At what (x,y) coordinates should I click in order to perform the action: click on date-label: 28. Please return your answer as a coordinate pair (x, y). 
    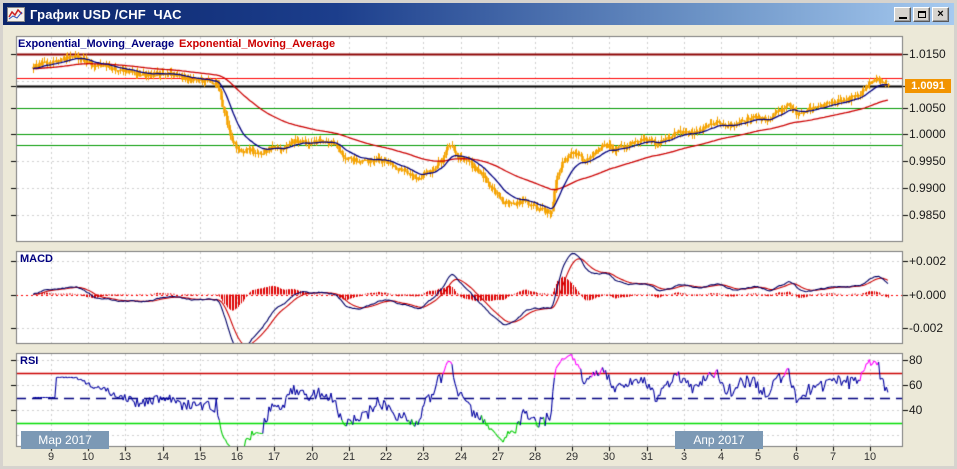
    Looking at the image, I should click on (535, 457).